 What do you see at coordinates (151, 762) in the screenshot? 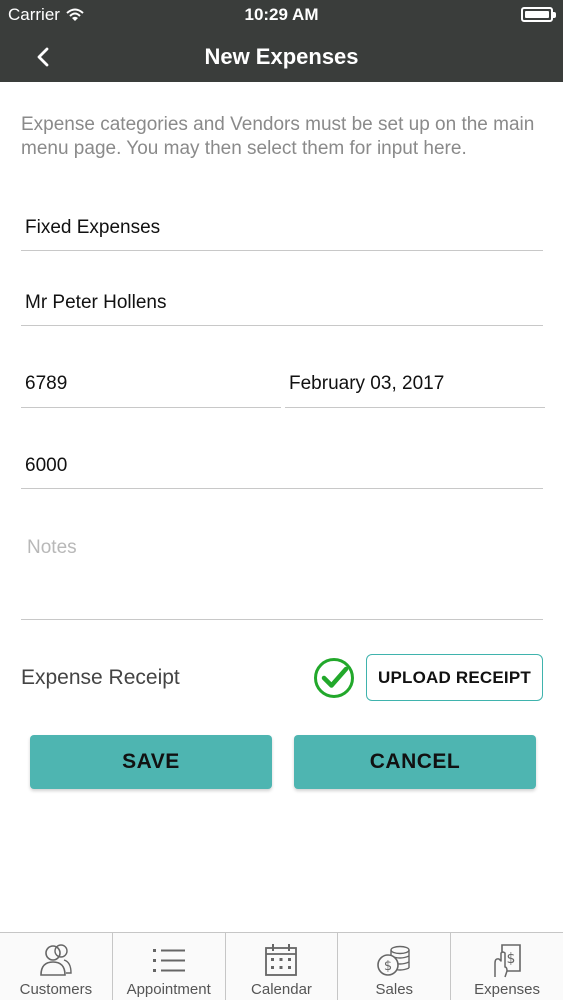
I see `save-button: SAVE` at bounding box center [151, 762].